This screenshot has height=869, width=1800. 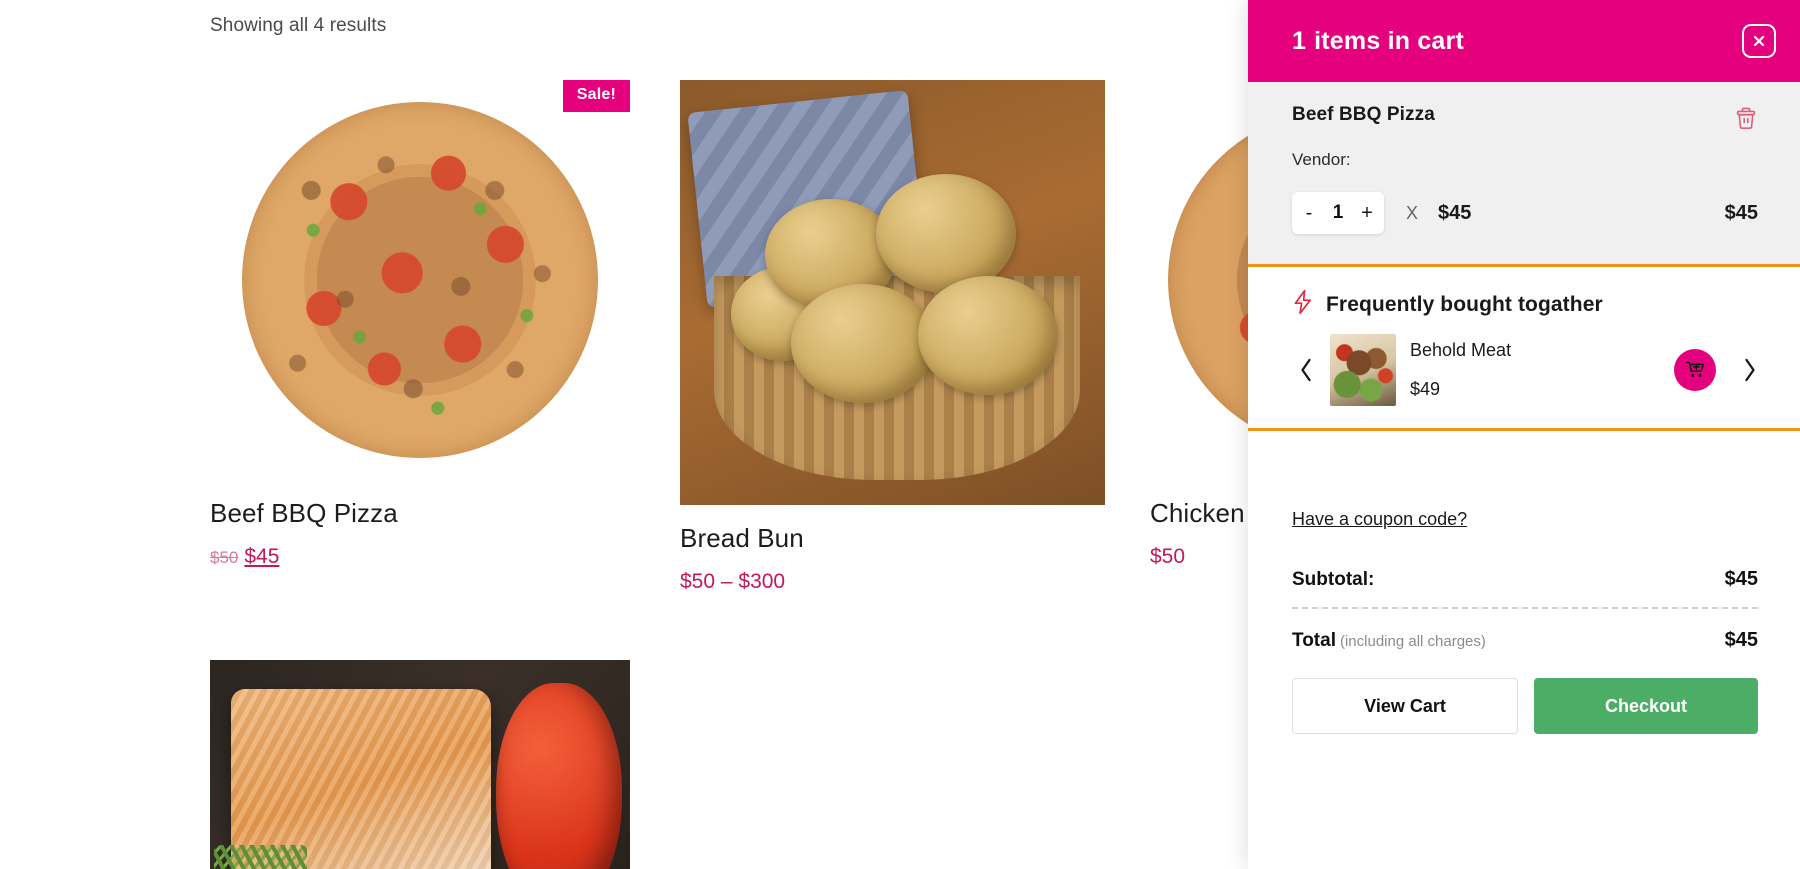 I want to click on total-label: Total (including all charges), so click(x=1389, y=641).